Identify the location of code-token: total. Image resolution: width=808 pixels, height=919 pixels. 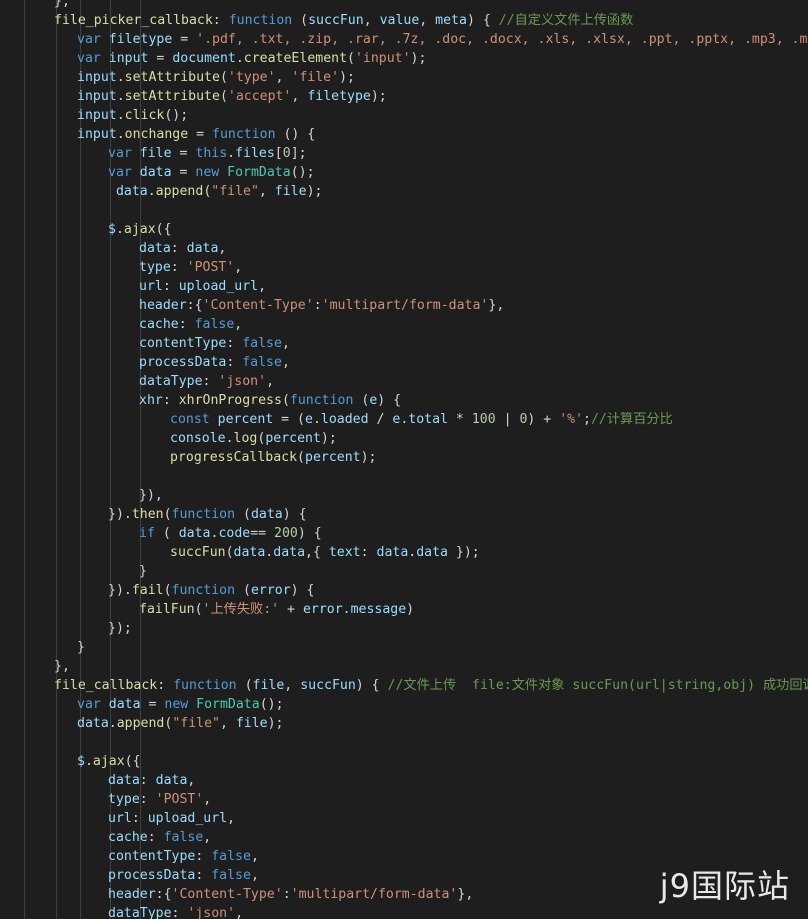
(428, 419).